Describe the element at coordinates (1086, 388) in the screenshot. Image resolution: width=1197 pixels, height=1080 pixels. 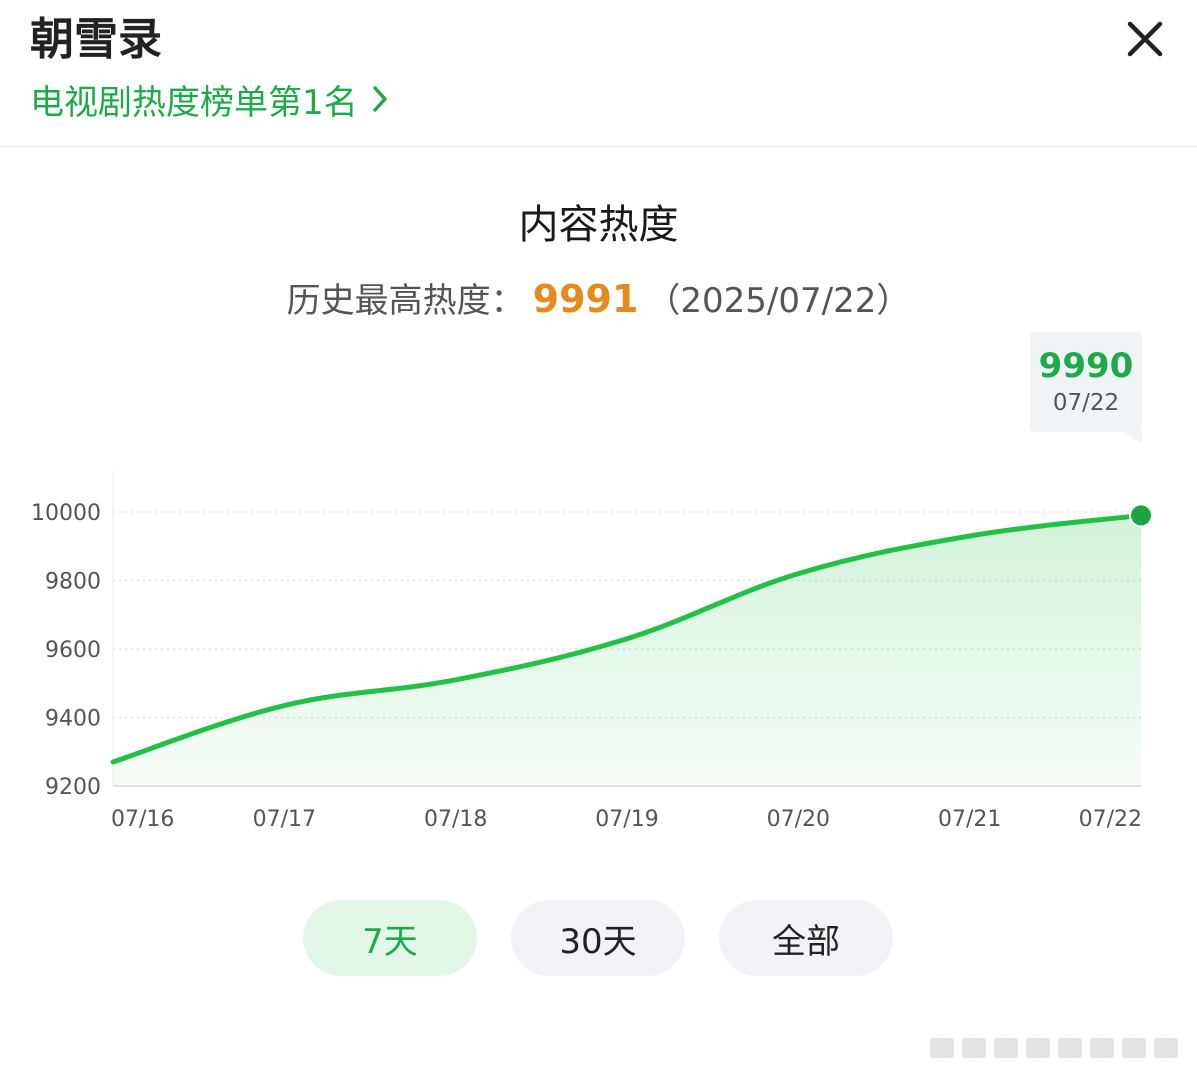
I see `tooltip: 9990 07/22` at that location.